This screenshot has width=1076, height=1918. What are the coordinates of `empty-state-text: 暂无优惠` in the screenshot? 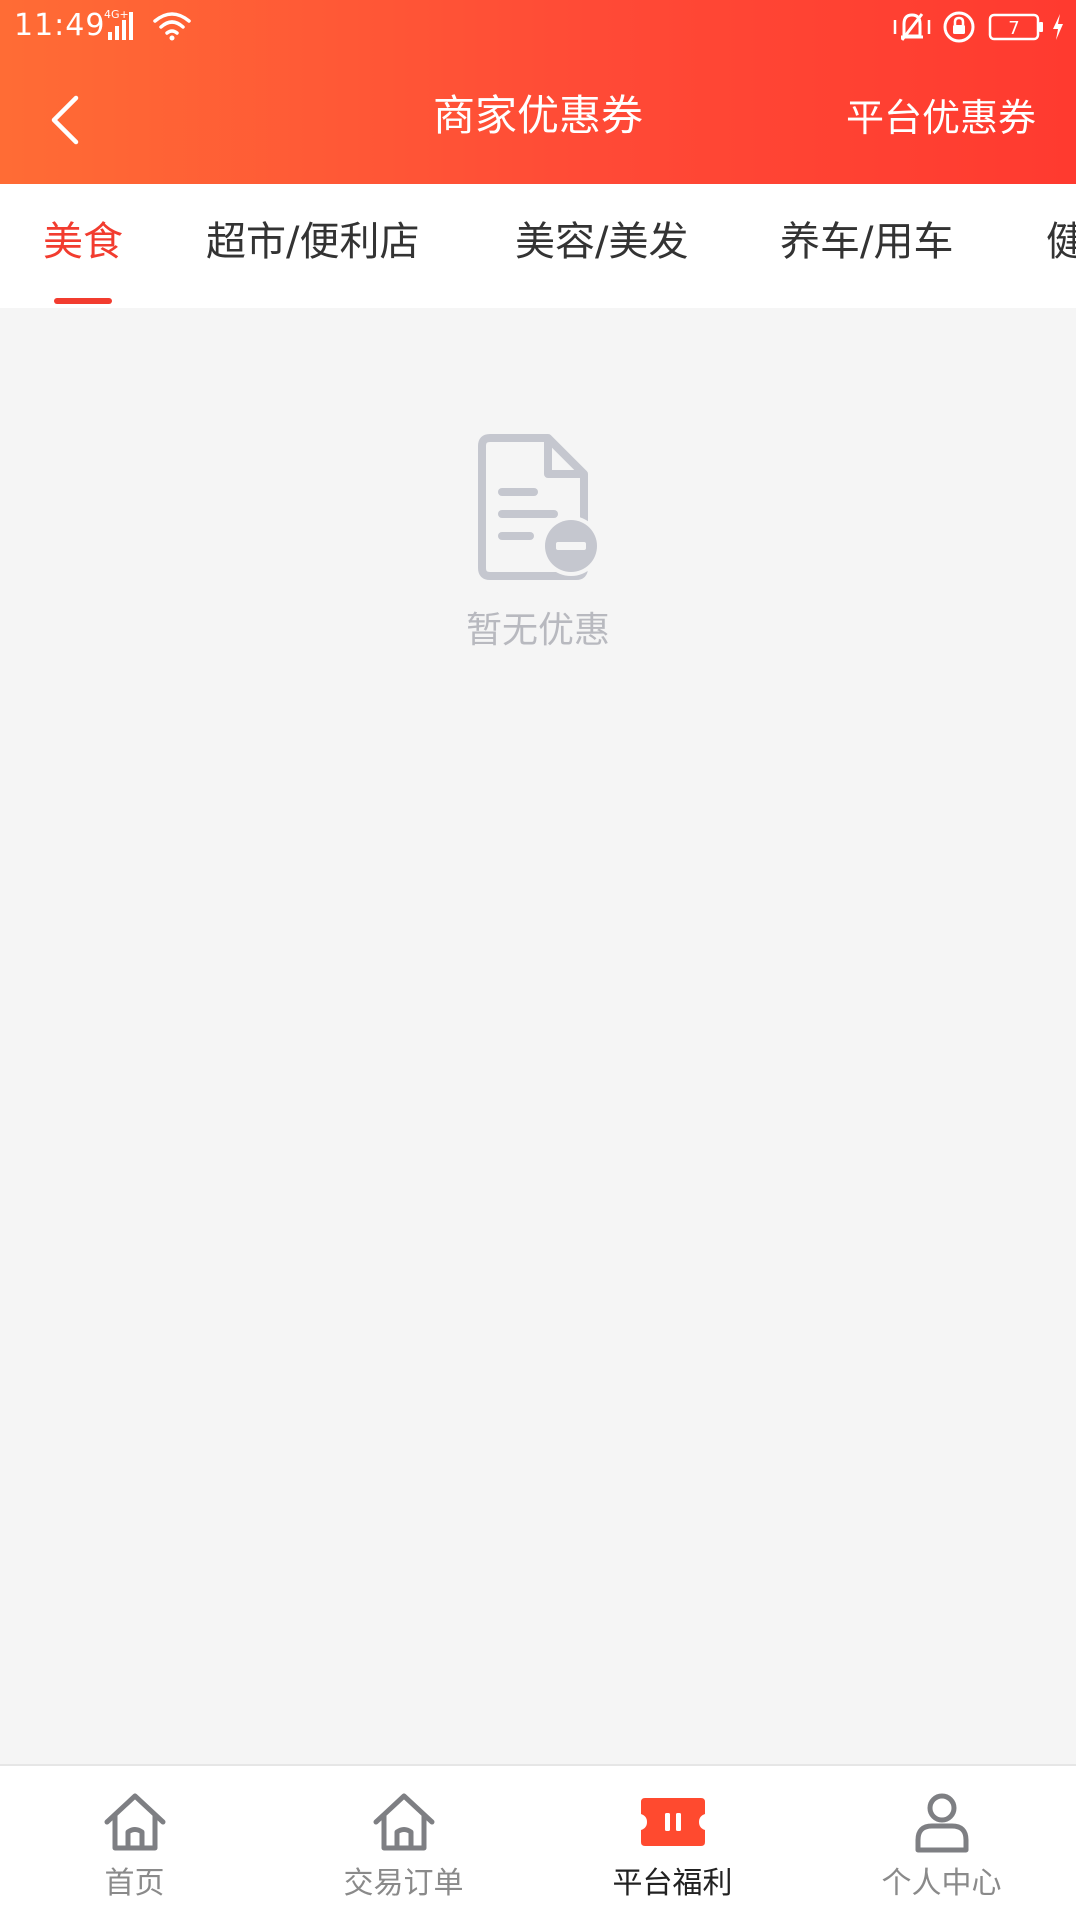 It's located at (537, 630).